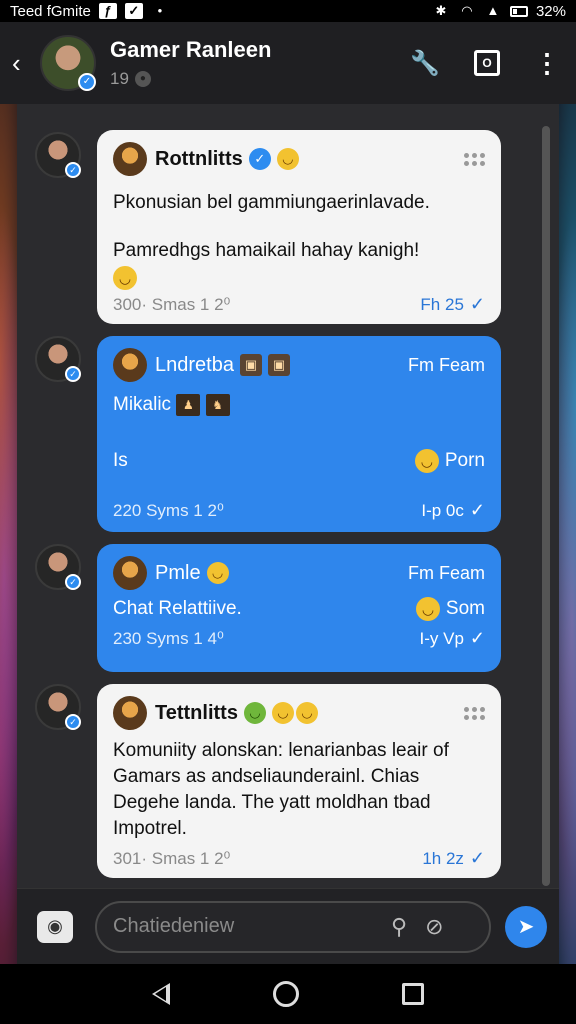 The image size is (576, 1024). What do you see at coordinates (217, 404) in the screenshot?
I see `image-sticker-icon: ♞` at bounding box center [217, 404].